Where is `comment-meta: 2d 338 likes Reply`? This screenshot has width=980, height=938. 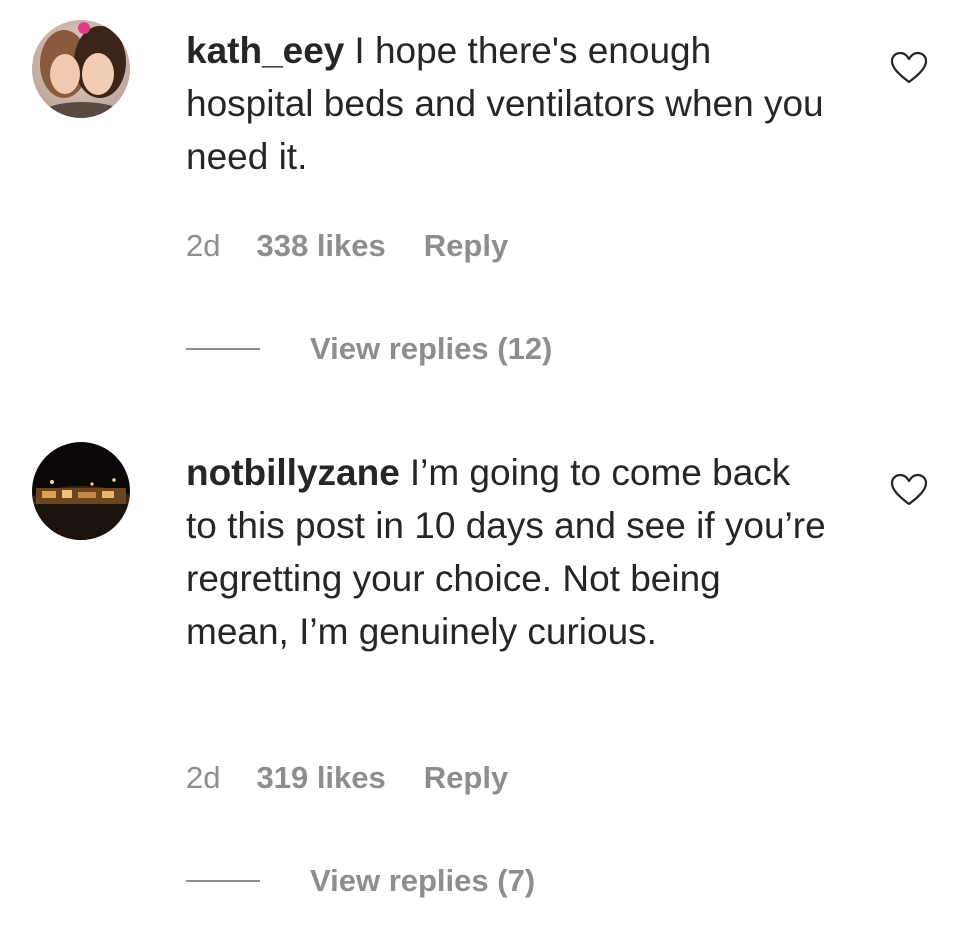 comment-meta: 2d 338 likes Reply is located at coordinates (347, 246).